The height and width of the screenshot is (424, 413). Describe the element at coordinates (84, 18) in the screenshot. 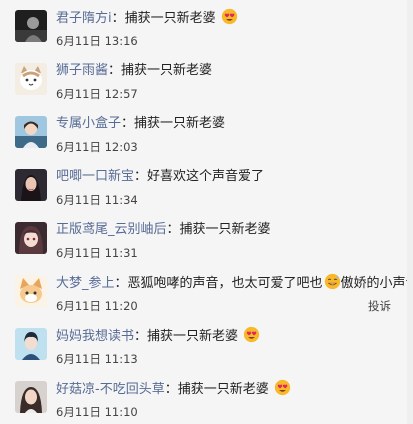

I see `commenter-name: 君子隋方i` at that location.